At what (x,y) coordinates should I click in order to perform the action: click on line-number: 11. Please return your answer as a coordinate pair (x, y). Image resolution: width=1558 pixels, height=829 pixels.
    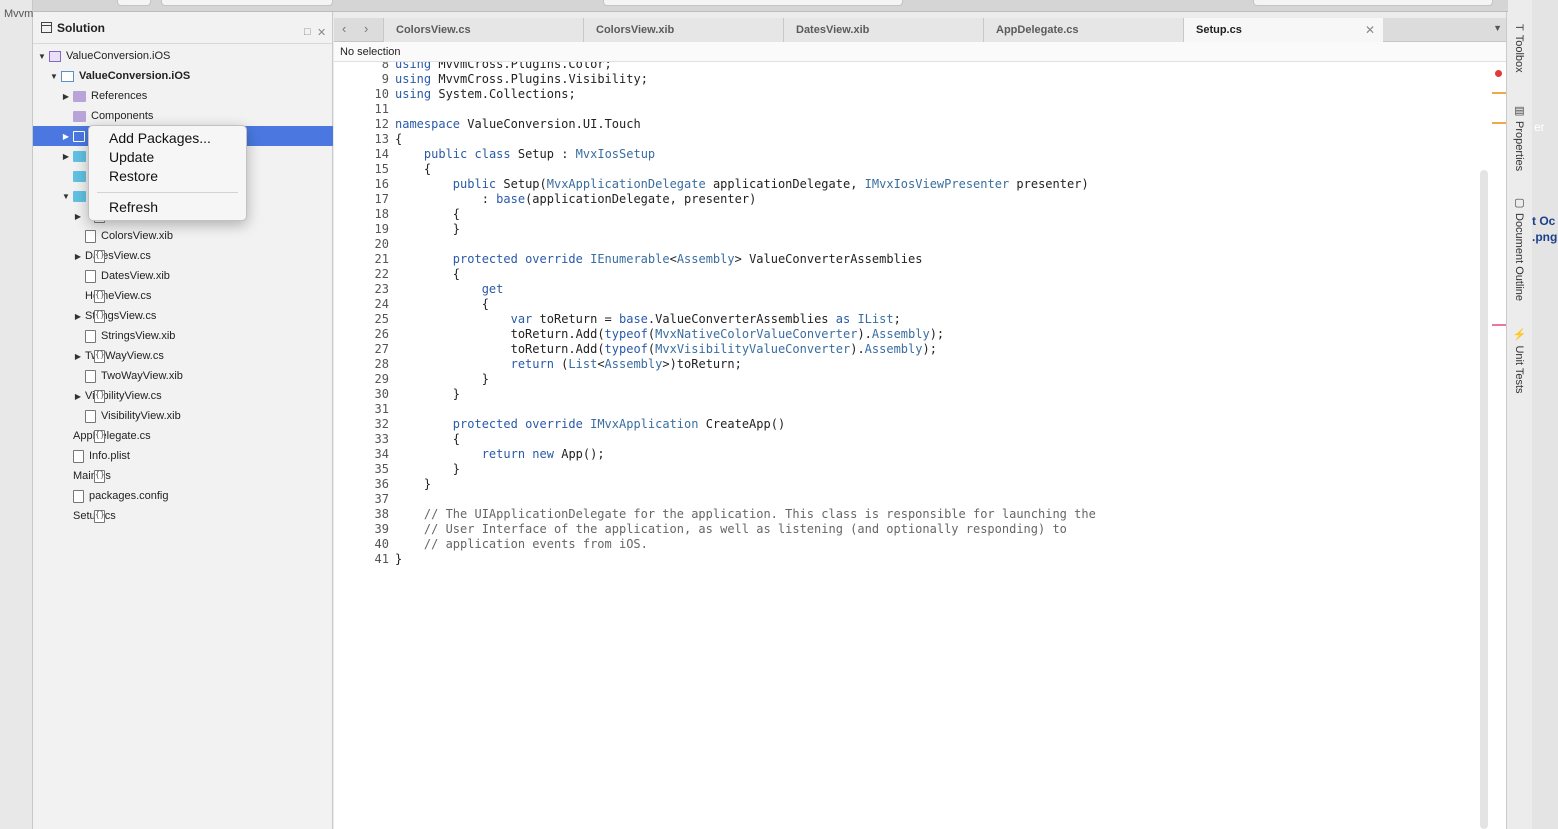
    Looking at the image, I should click on (381, 109).